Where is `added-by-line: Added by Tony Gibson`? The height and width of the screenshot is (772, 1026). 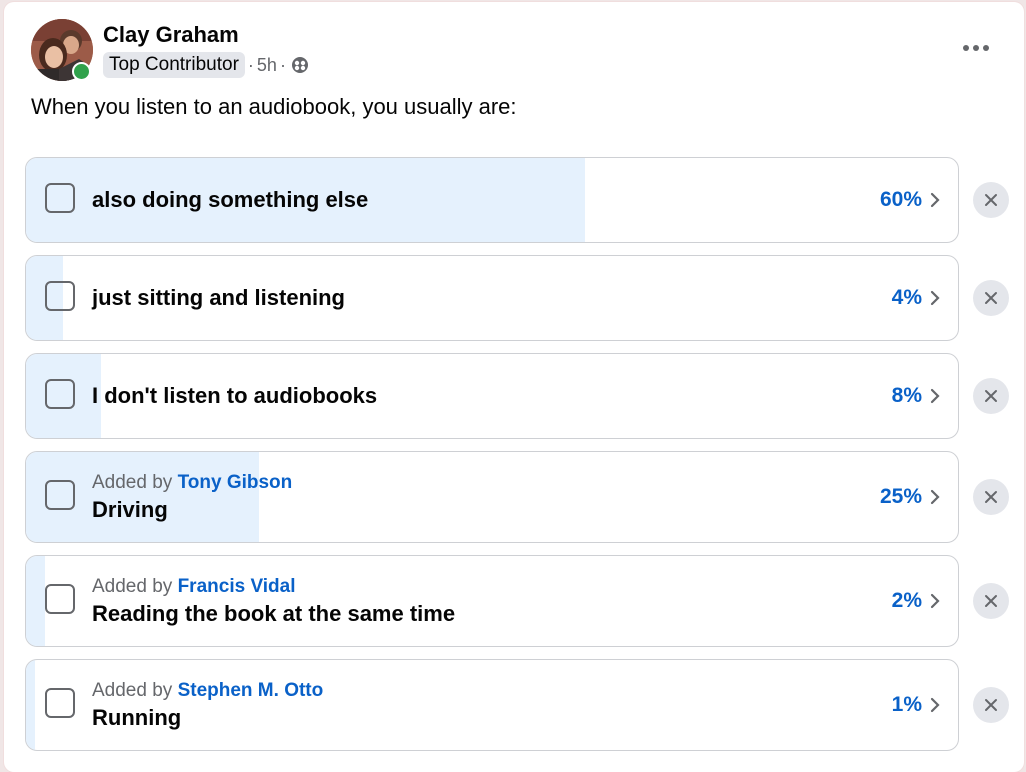
added-by-line: Added by Tony Gibson is located at coordinates (192, 483).